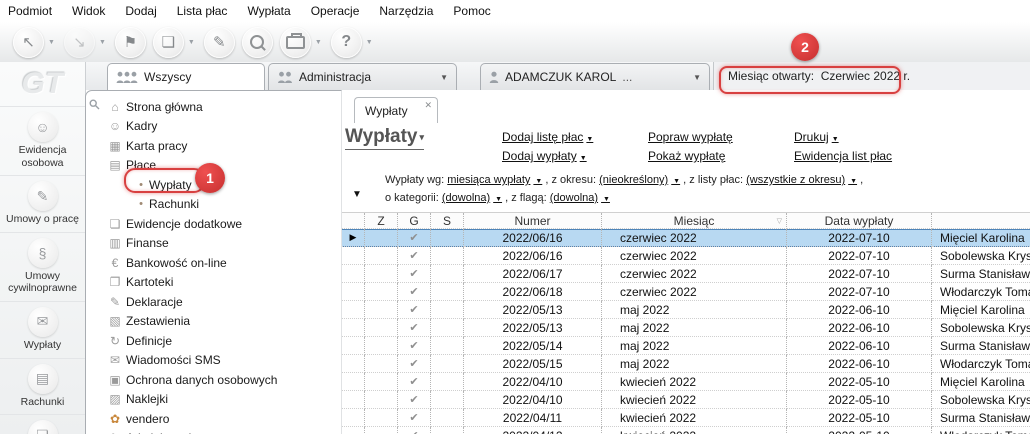 The width and height of the screenshot is (1030, 434). Describe the element at coordinates (213, 127) in the screenshot. I see `tree-item-kadry: ☺ Kadry` at that location.